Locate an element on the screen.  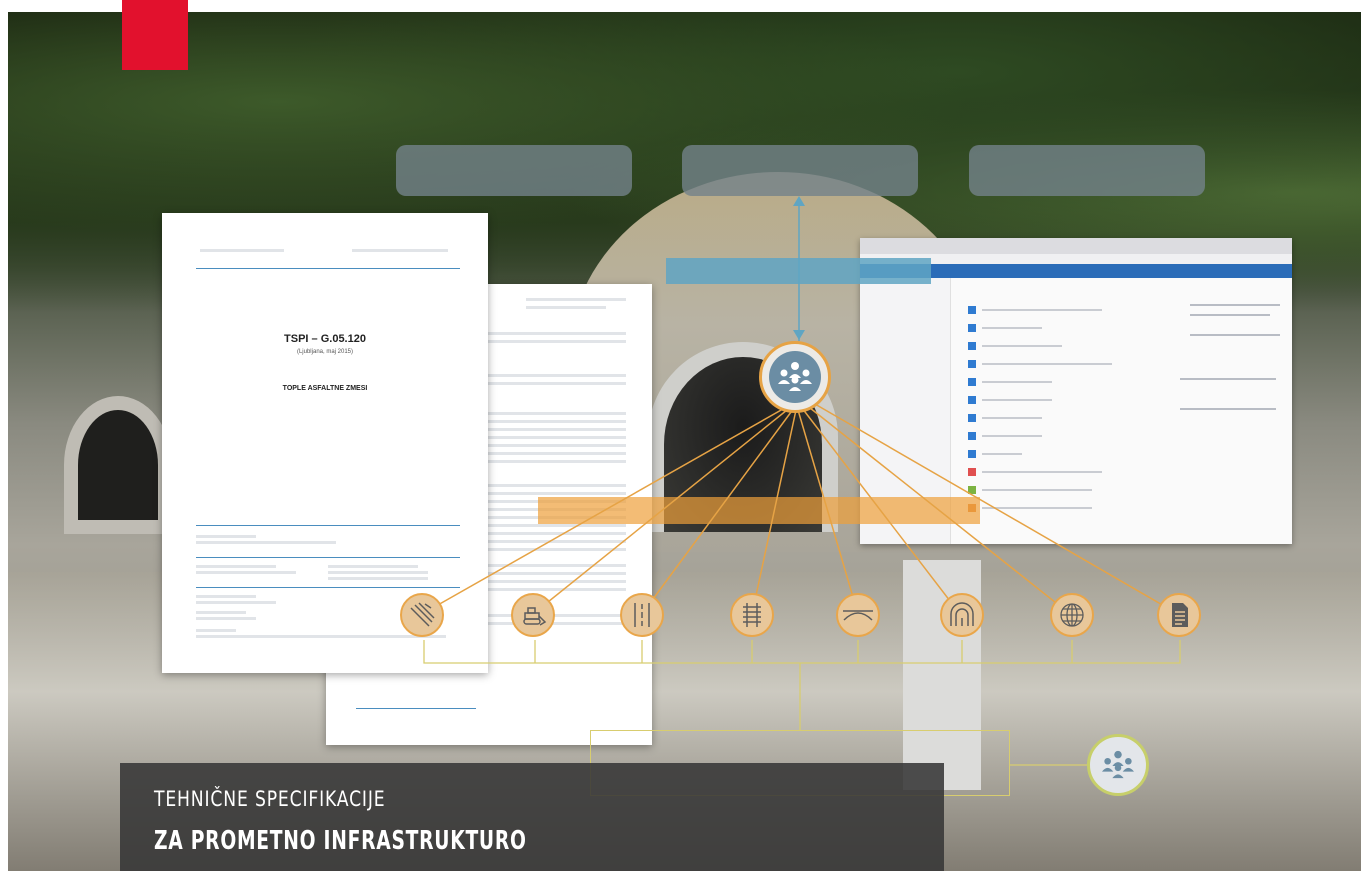
document-icon is located at coordinates (1179, 615).